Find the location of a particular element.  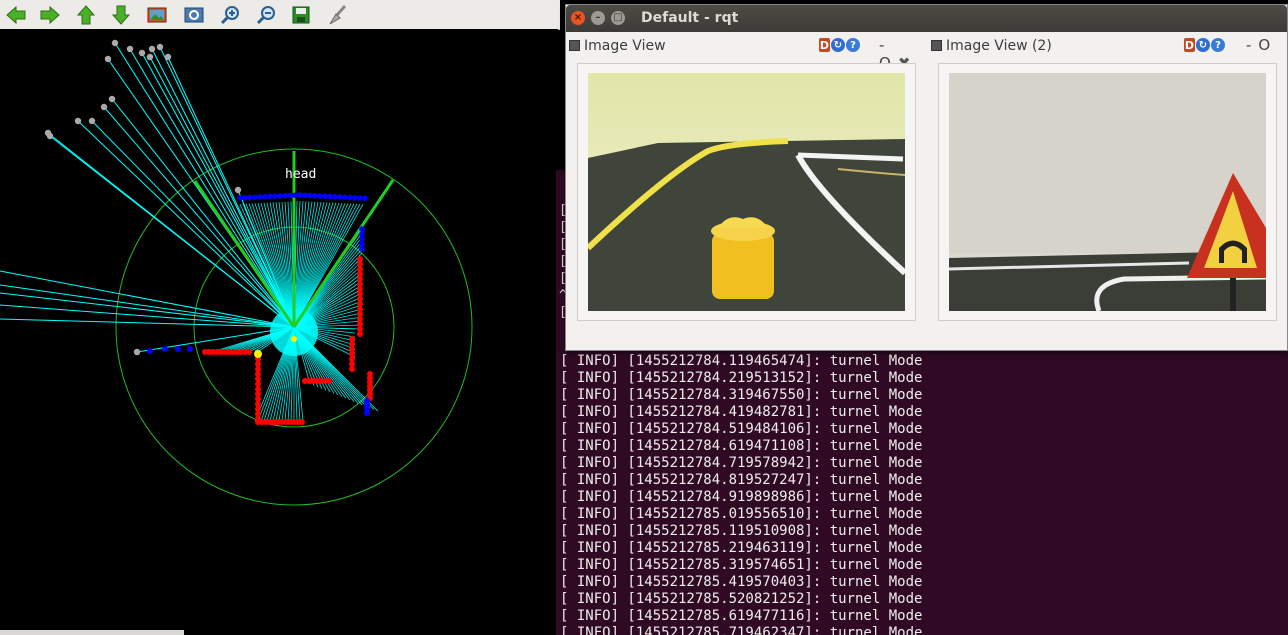

window-maximize-button: □ is located at coordinates (618, 18).